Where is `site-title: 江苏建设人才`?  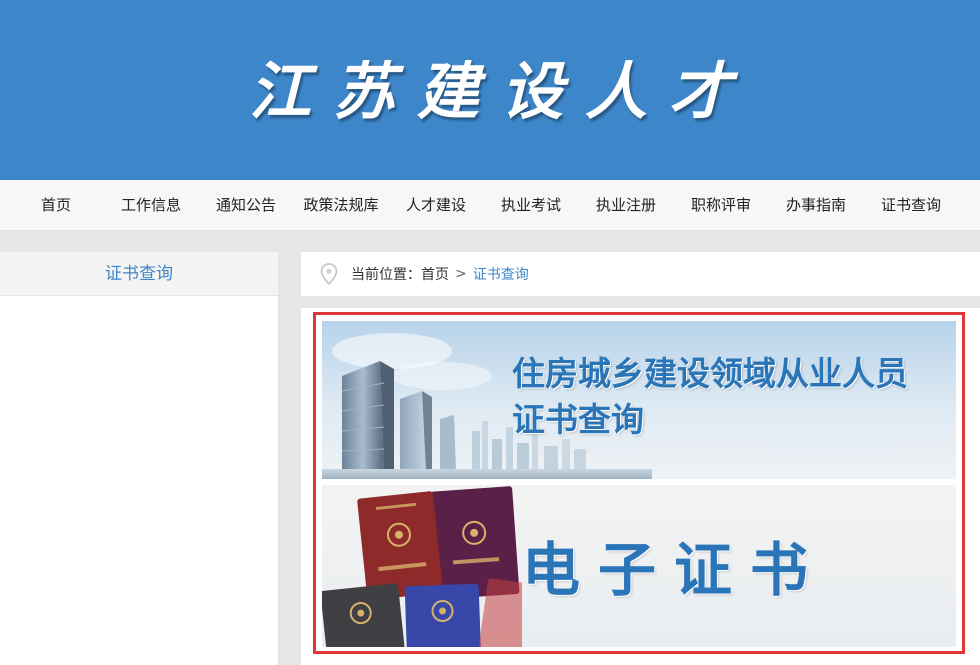
site-title: 江苏建设人才 is located at coordinates (500, 91).